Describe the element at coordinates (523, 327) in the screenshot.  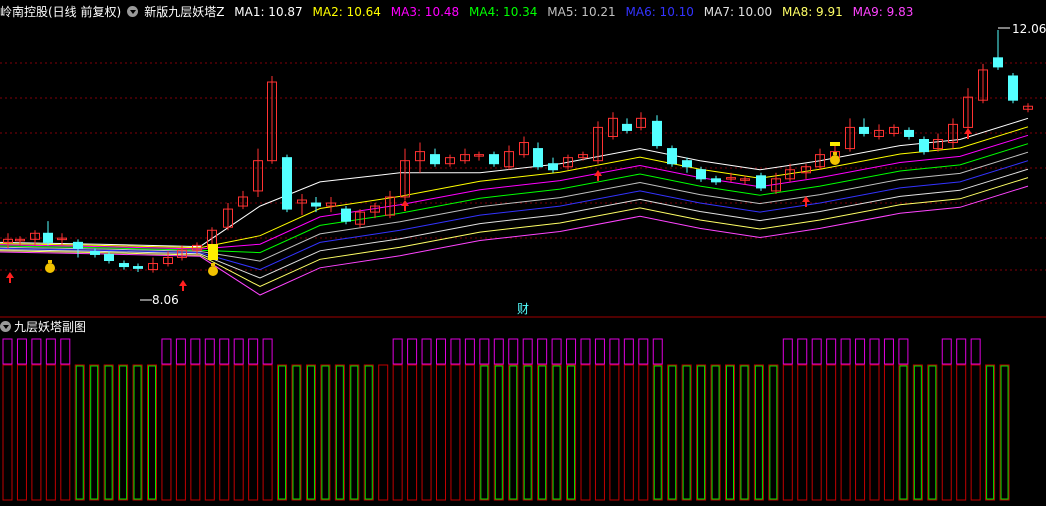
I see `sub-chart-header: 九层妖塔副图` at that location.